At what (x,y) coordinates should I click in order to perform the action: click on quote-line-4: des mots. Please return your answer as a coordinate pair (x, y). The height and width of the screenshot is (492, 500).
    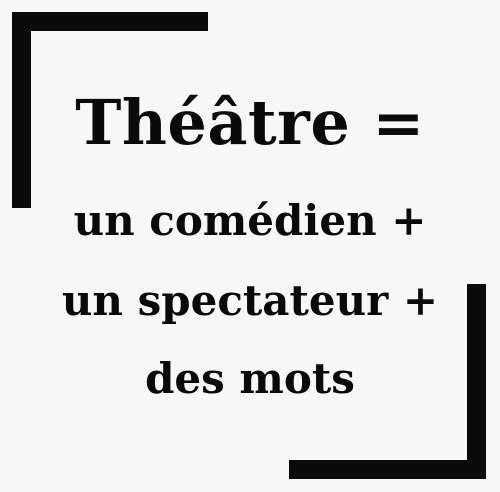
    Looking at the image, I should click on (250, 378).